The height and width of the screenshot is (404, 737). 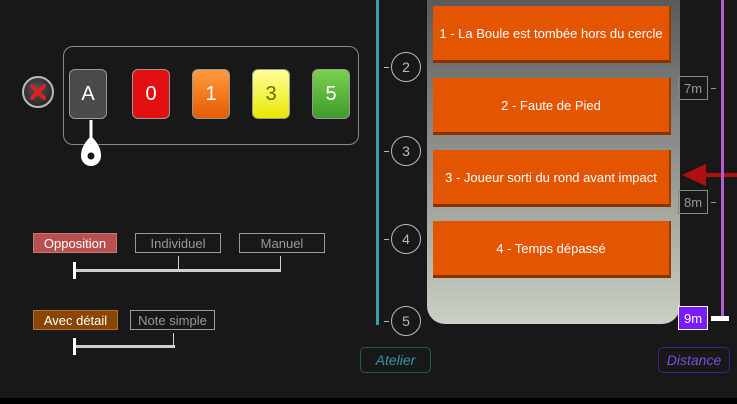 I want to click on distance-9m: 9m, so click(x=693, y=318).